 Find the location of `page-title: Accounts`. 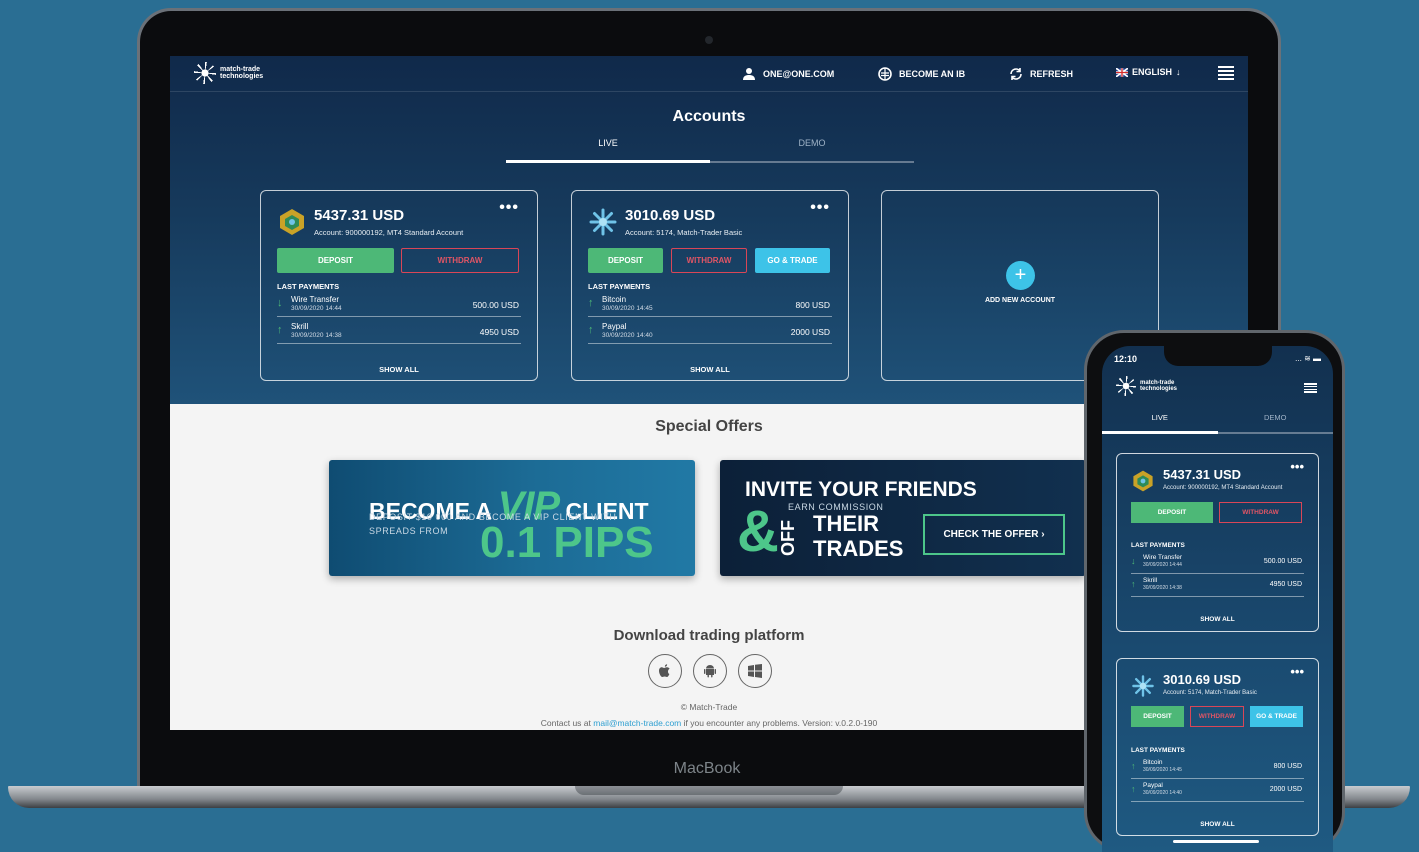

page-title: Accounts is located at coordinates (709, 116).